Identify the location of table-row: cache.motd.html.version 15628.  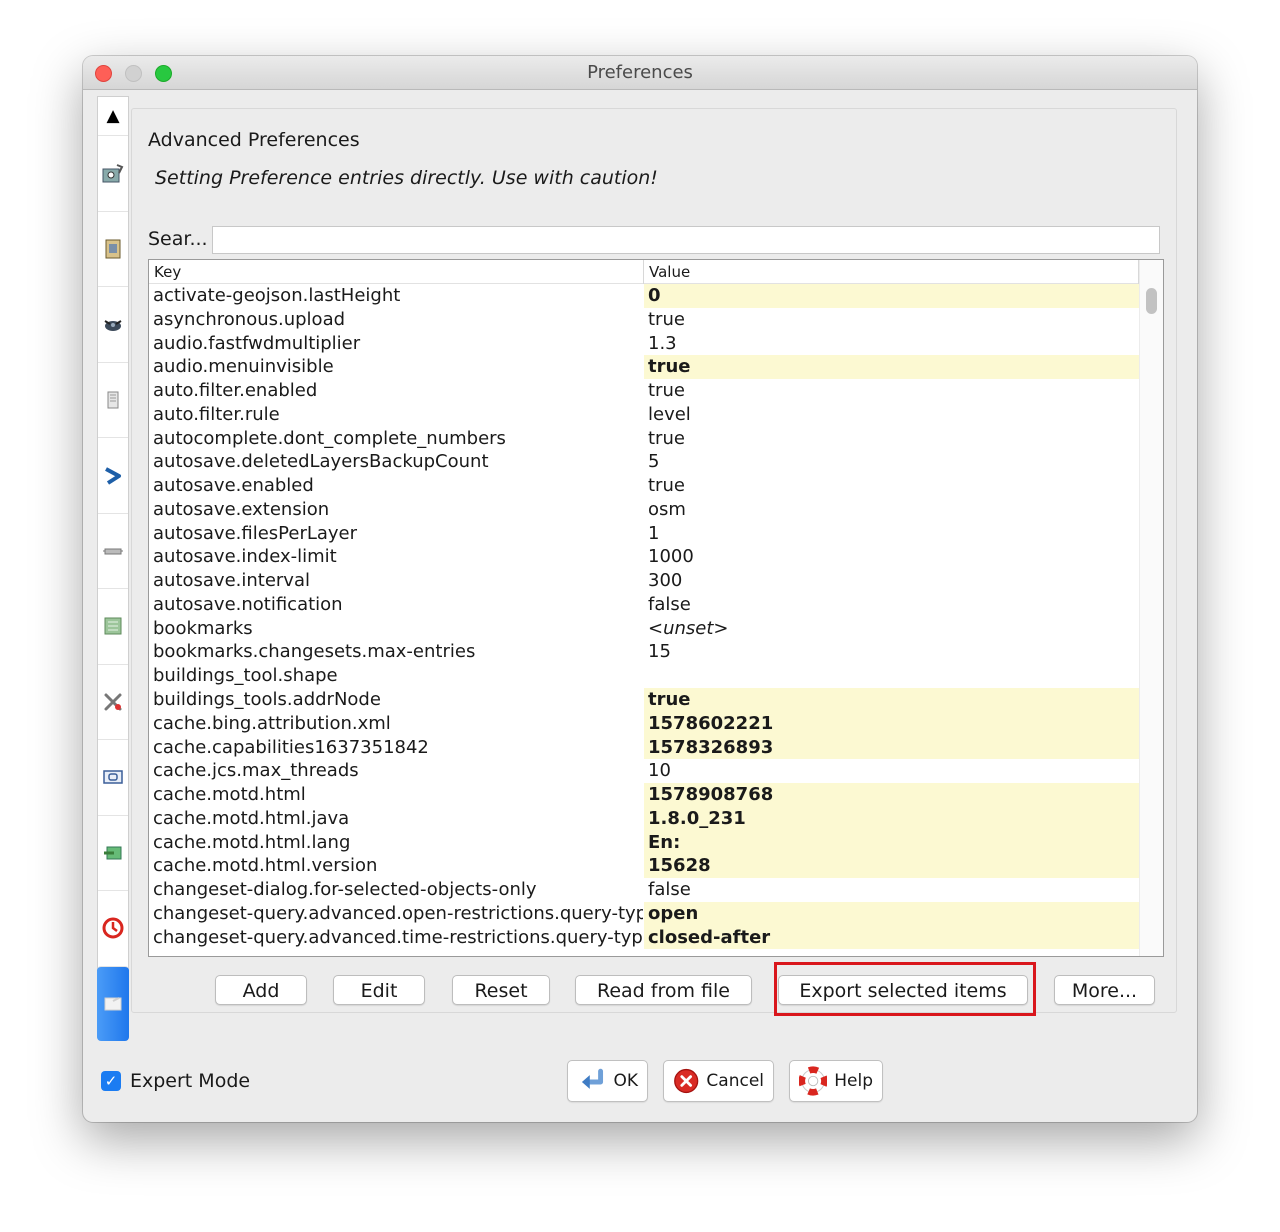
(644, 866).